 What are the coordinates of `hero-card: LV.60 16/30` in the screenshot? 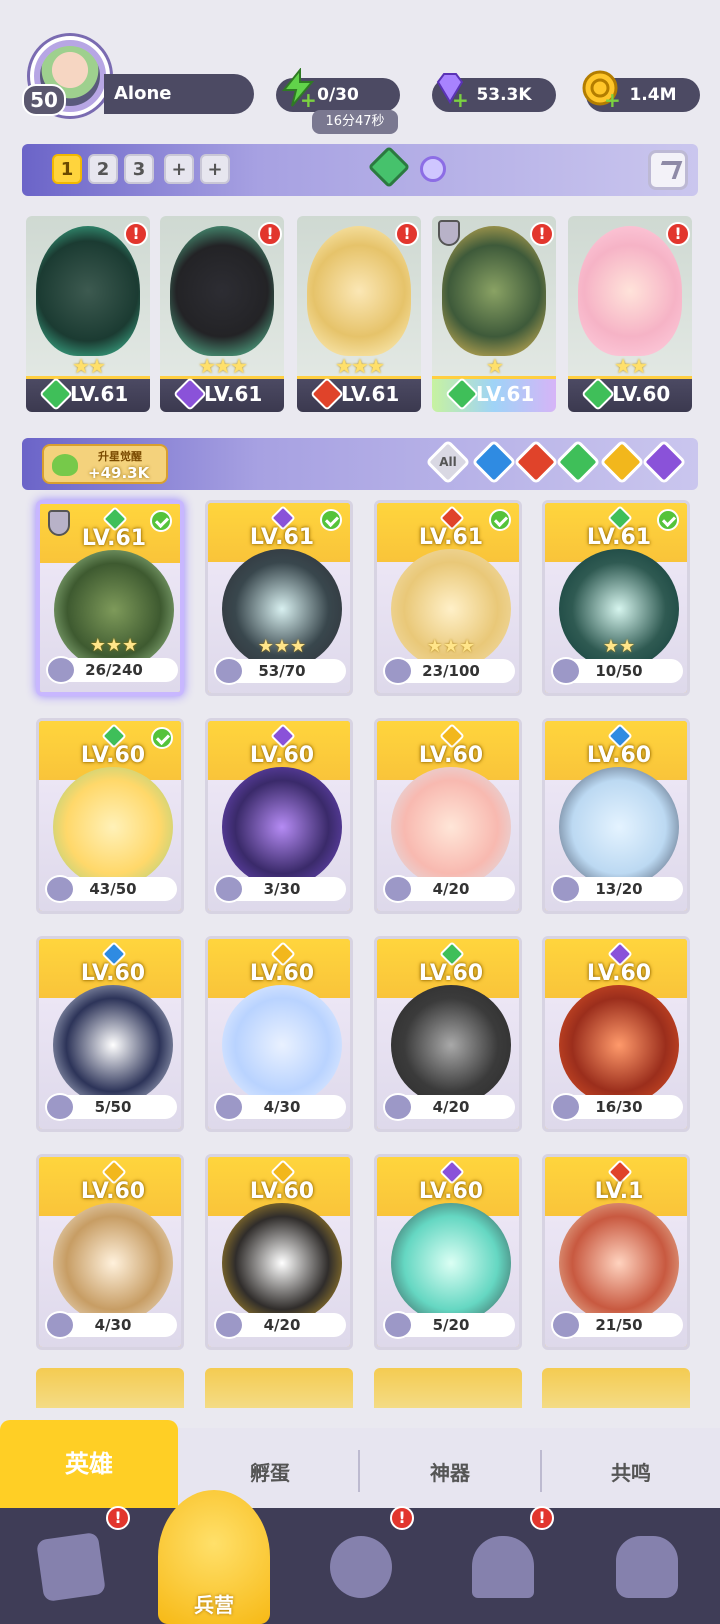 It's located at (616, 1034).